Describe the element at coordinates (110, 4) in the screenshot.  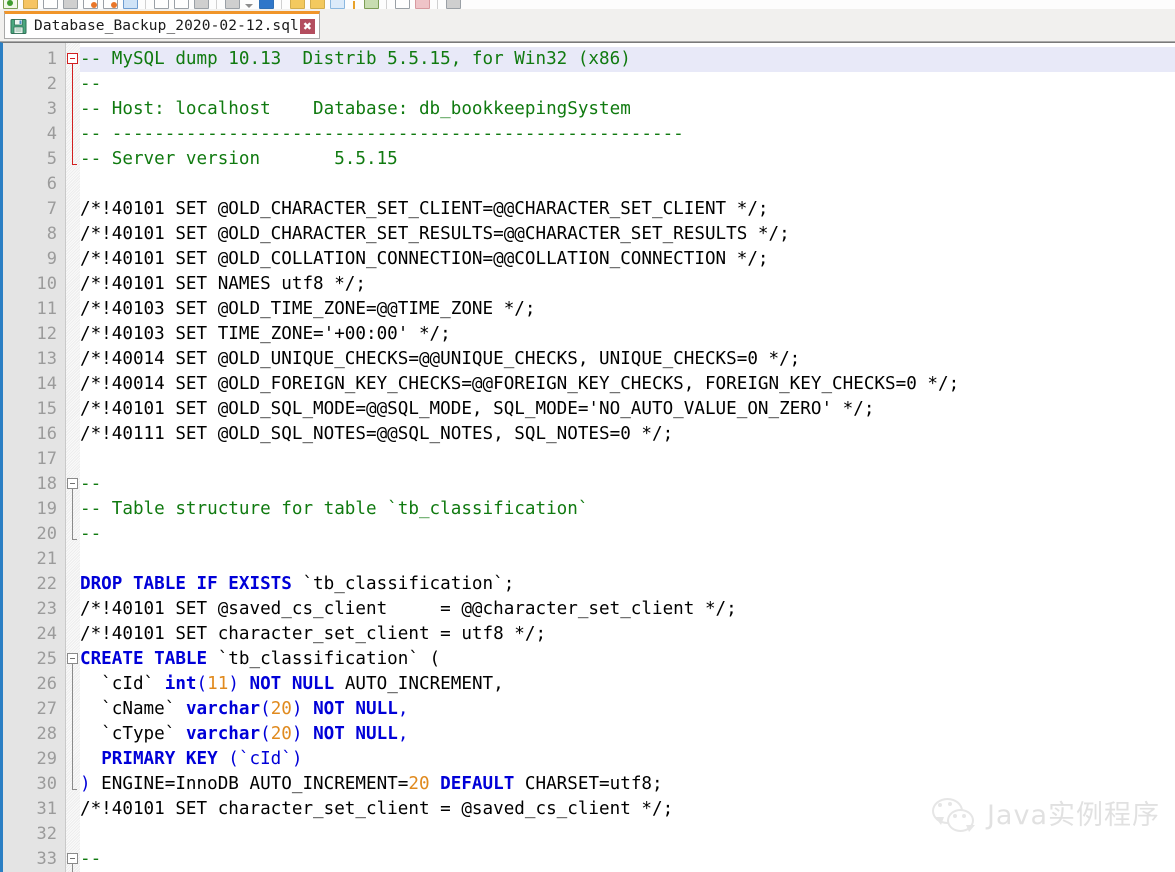
I see `close-all-icon` at that location.